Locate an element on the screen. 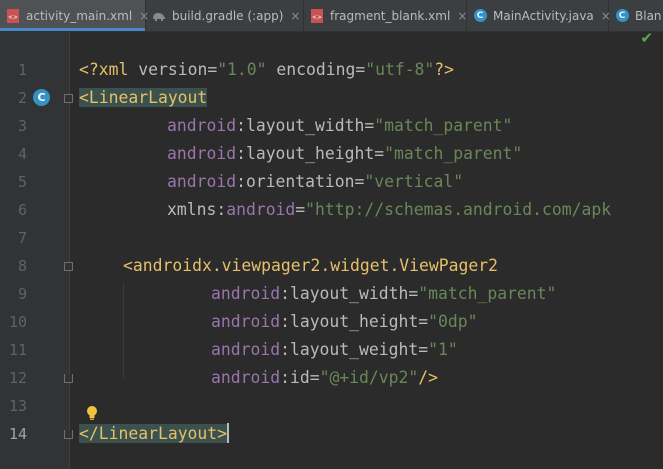 The image size is (663, 469). code-text: <?xml version="1.0" encoding="utf-8"?> is located at coordinates (267, 69).